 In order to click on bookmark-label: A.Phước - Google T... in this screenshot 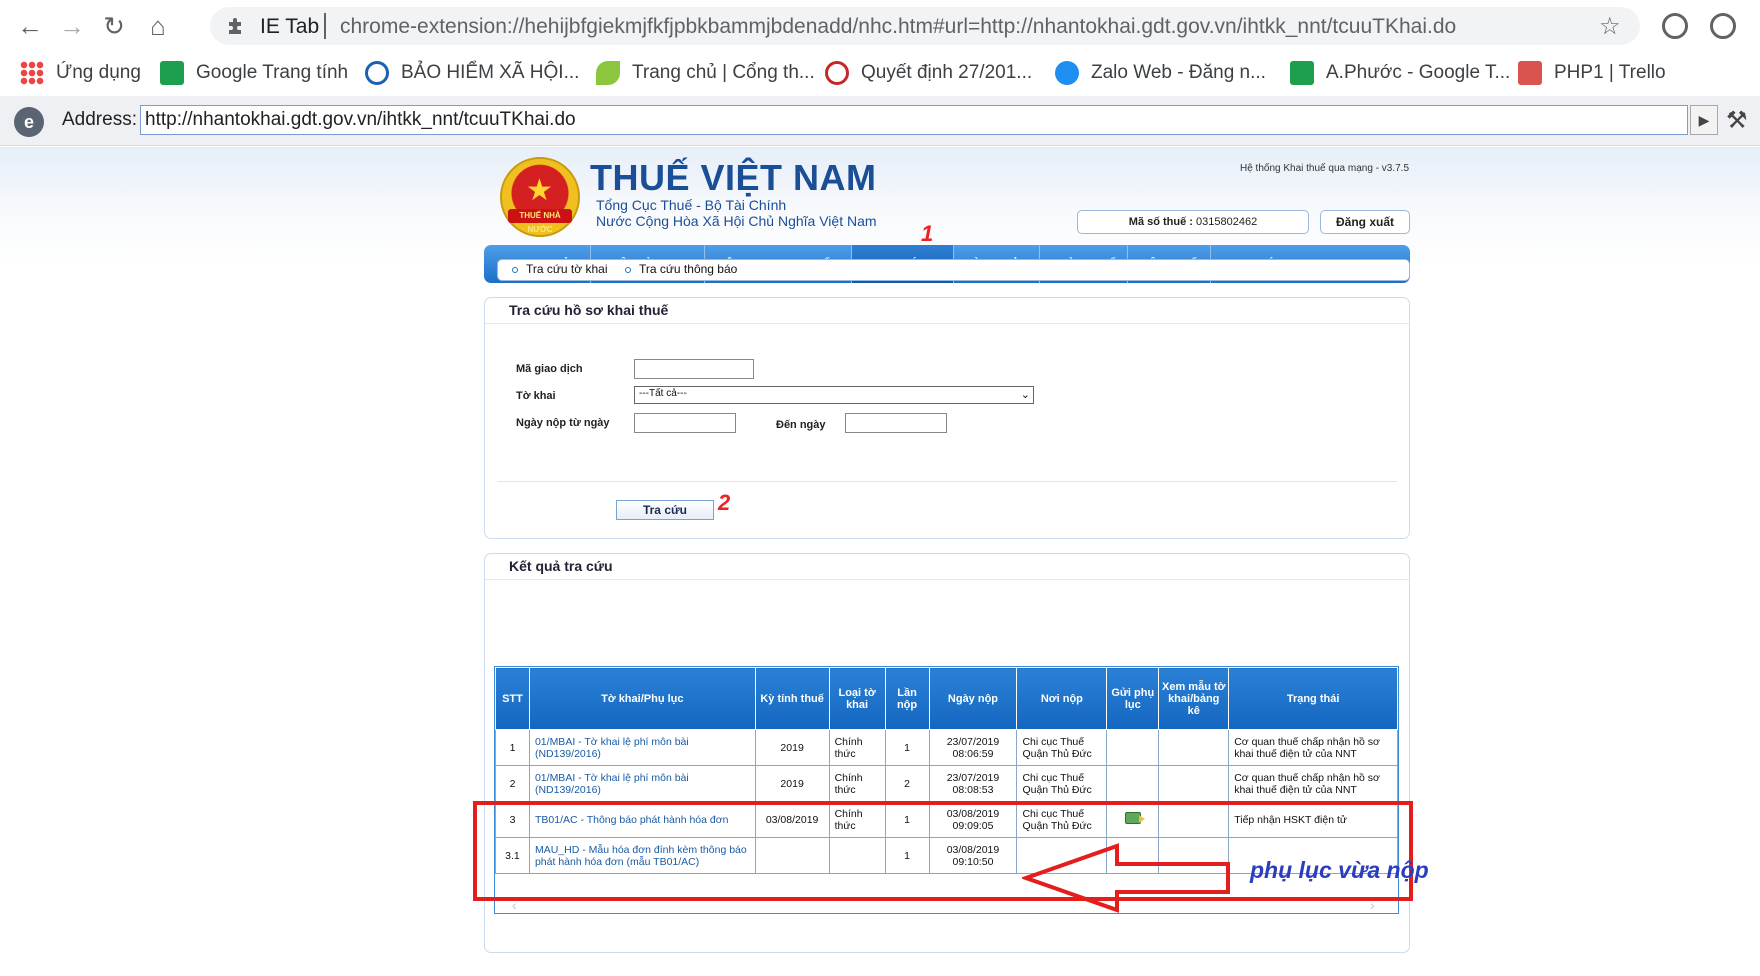, I will do `click(1418, 72)`.